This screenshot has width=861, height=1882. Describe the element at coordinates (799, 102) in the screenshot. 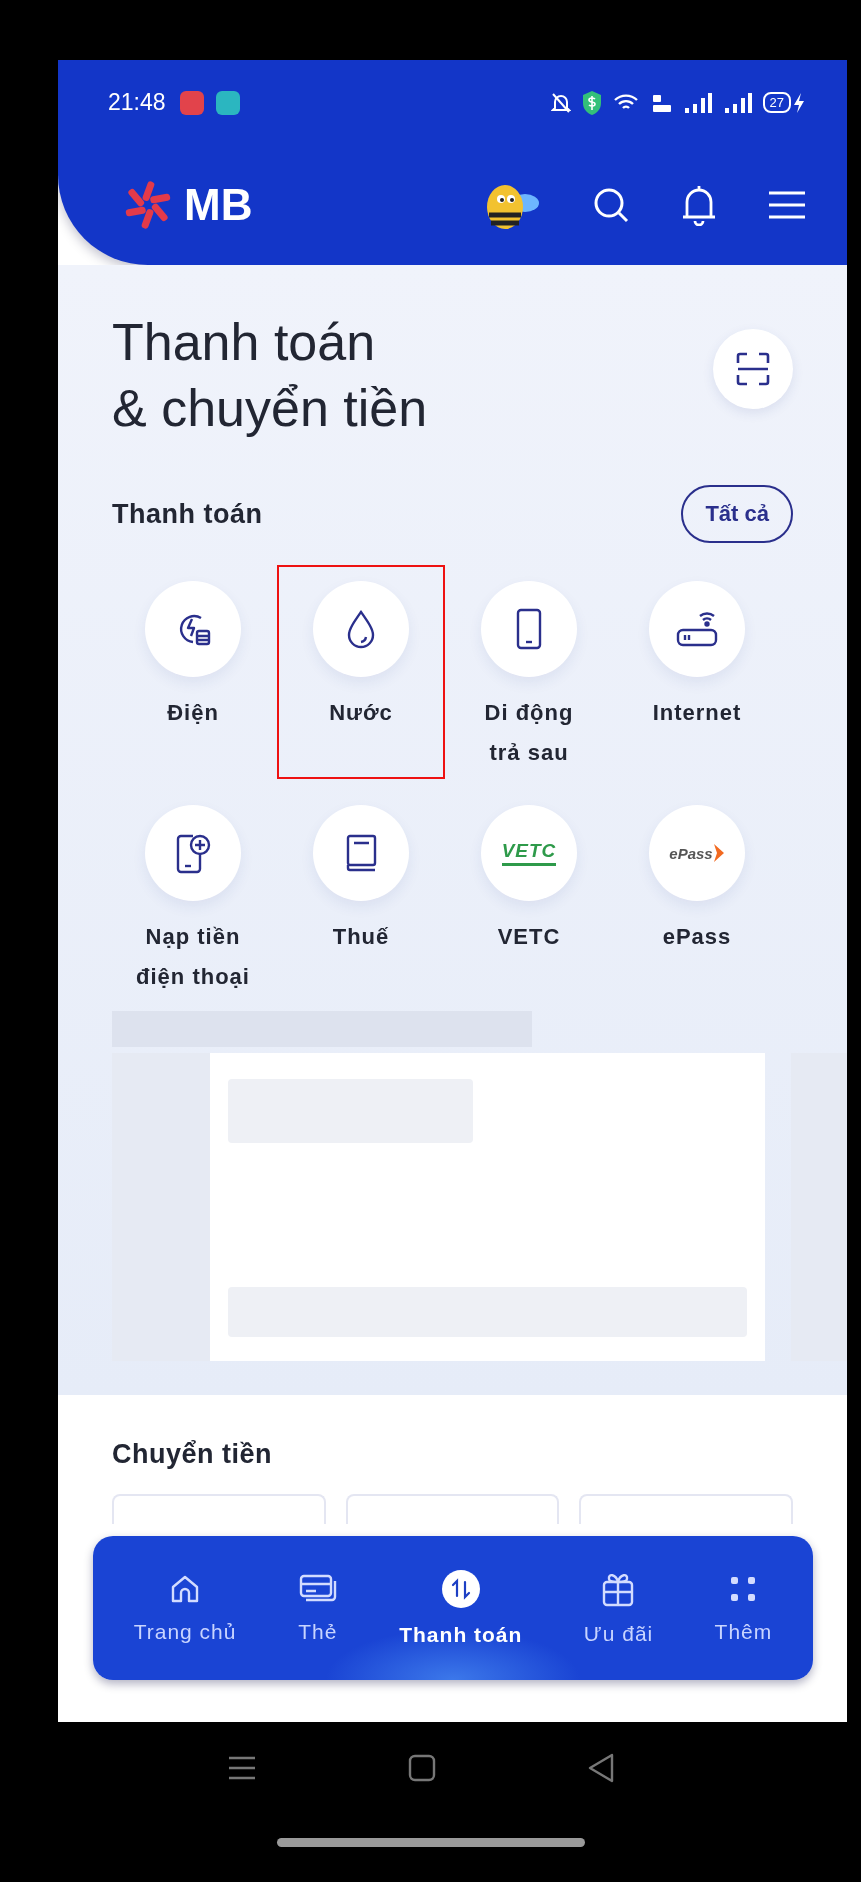

I see `charging-icon` at that location.